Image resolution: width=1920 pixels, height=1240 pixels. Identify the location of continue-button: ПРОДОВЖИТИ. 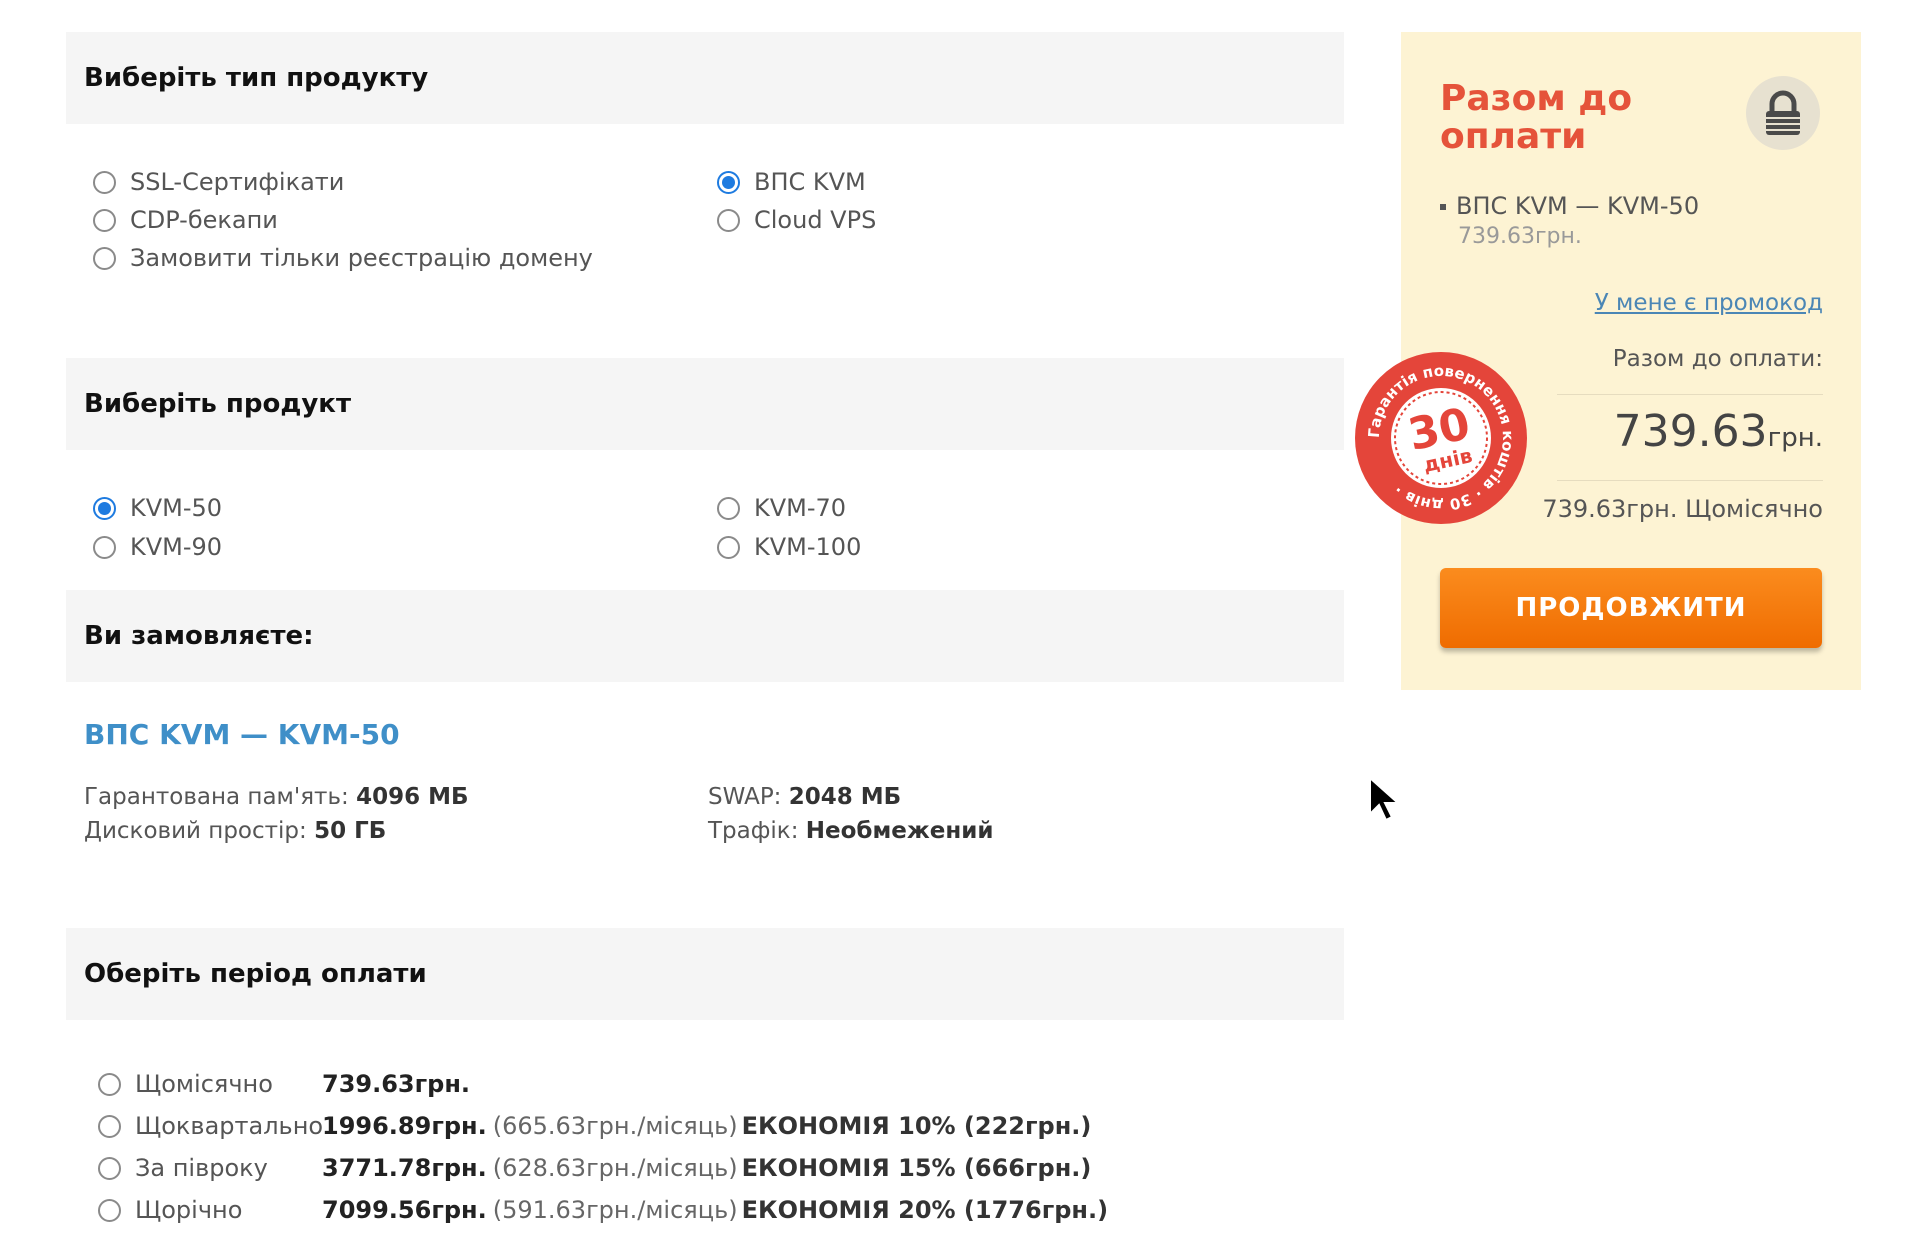
(1631, 608).